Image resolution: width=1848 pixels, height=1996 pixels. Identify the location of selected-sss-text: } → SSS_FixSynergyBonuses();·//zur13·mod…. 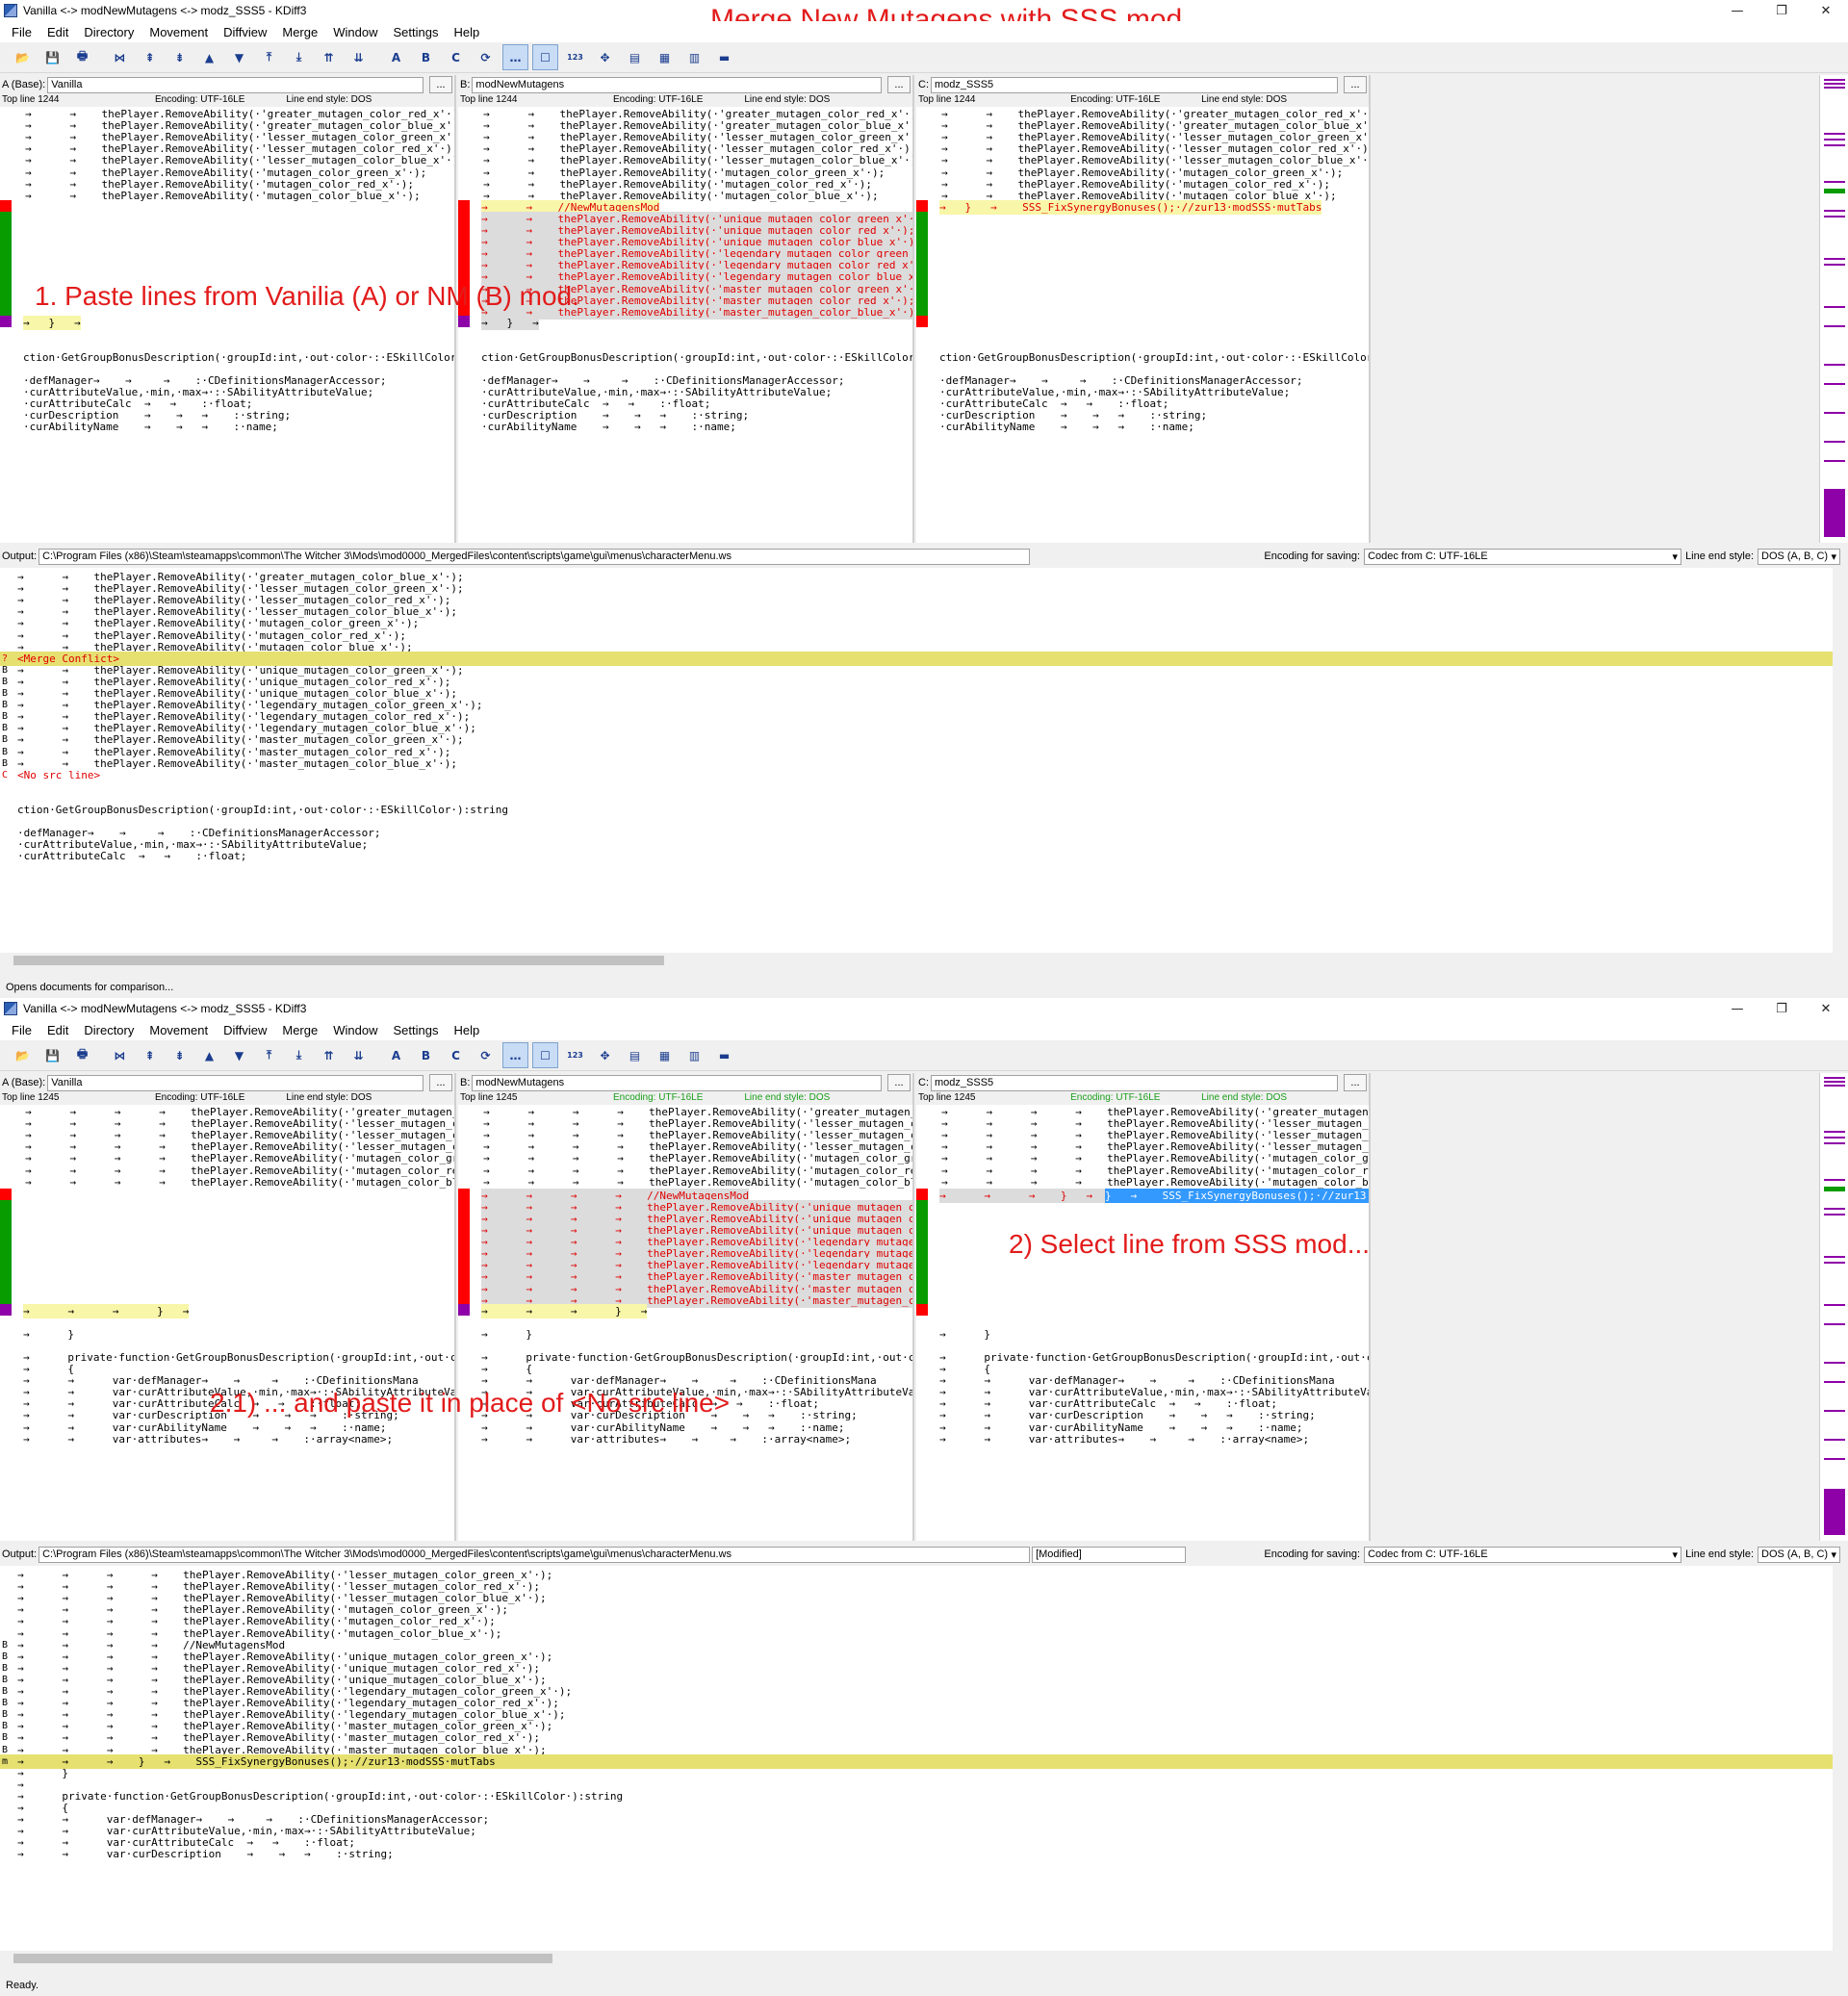
(1237, 1195).